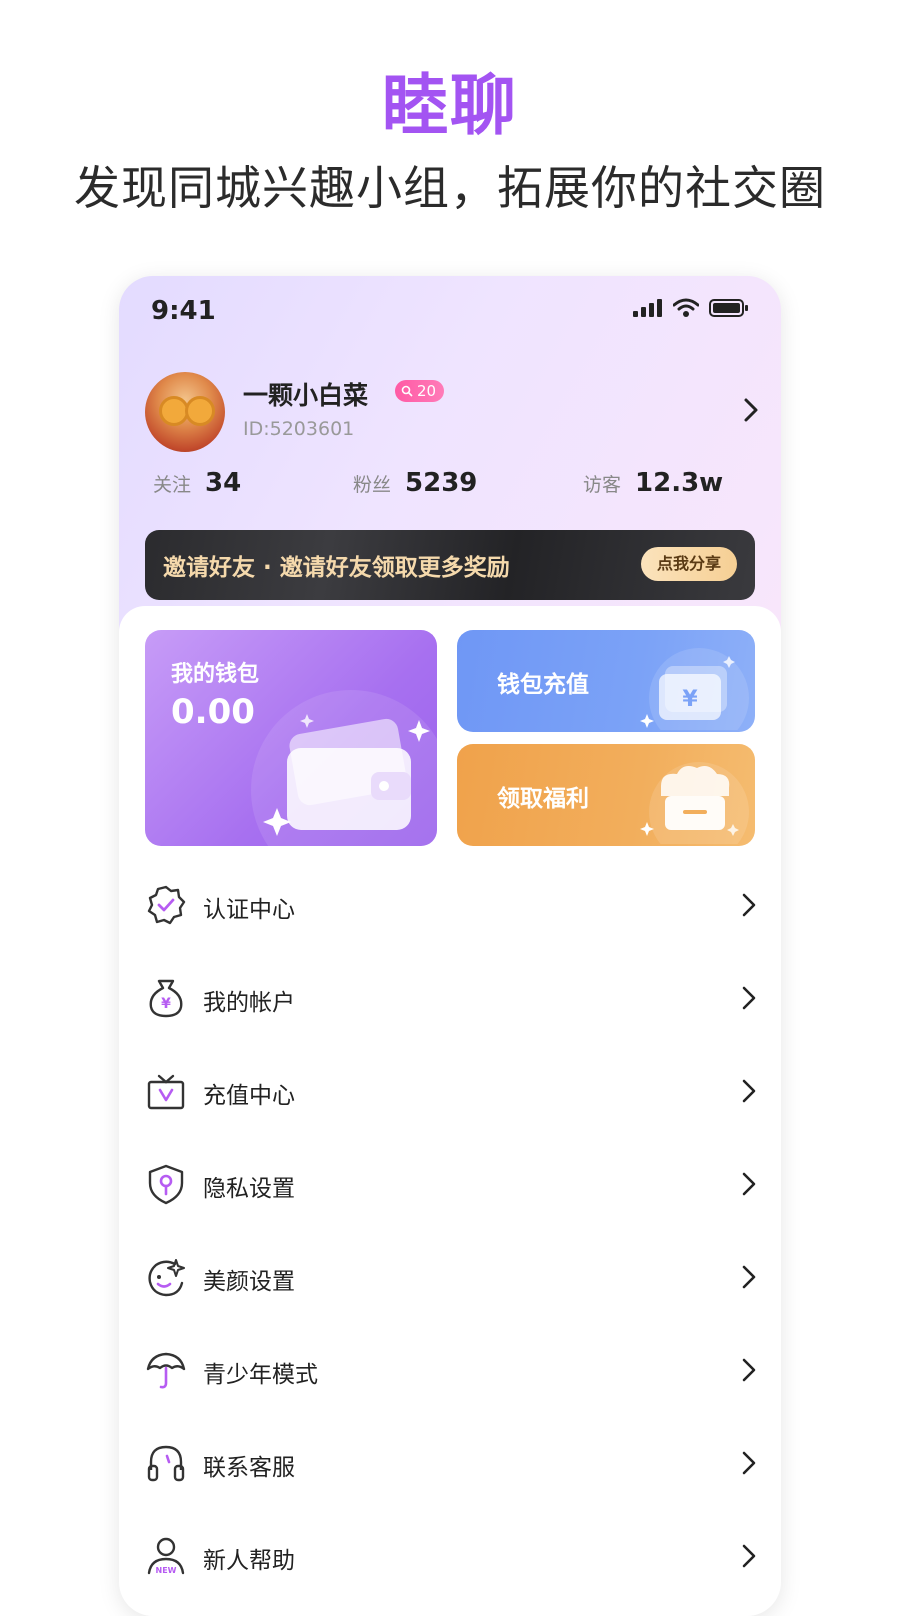 This screenshot has height=1616, width=900. I want to click on status-icons, so click(691, 308).